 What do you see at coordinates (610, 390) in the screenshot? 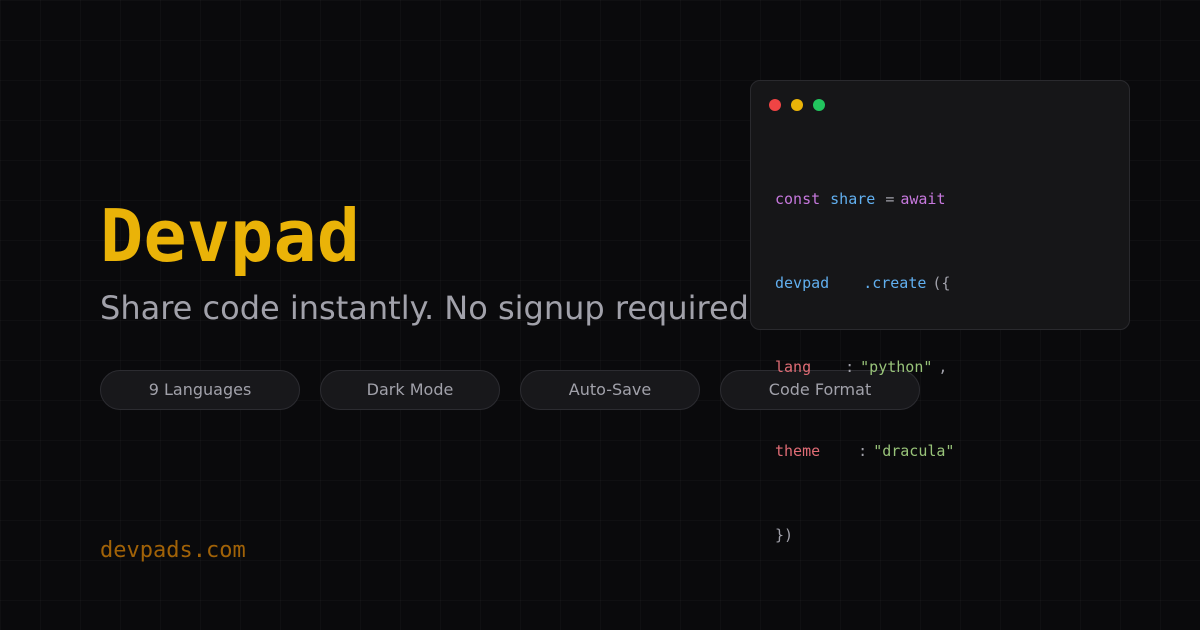
I see `feature-badge-auto-save: Auto-Save` at bounding box center [610, 390].